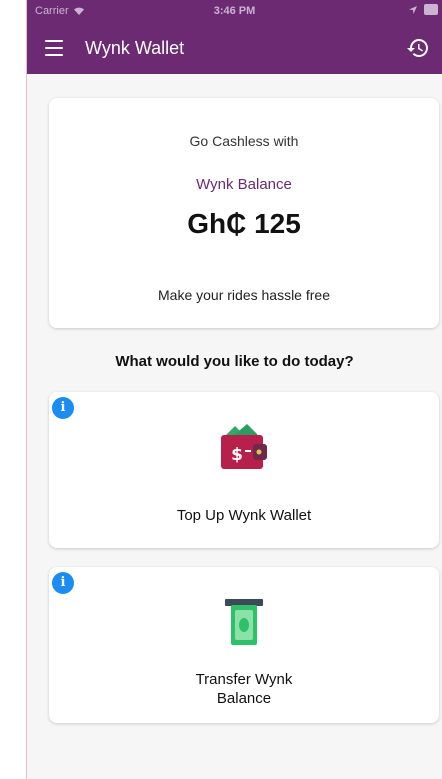 The height and width of the screenshot is (779, 442). I want to click on top-up-label: Top Up Wynk Wallet, so click(244, 515).